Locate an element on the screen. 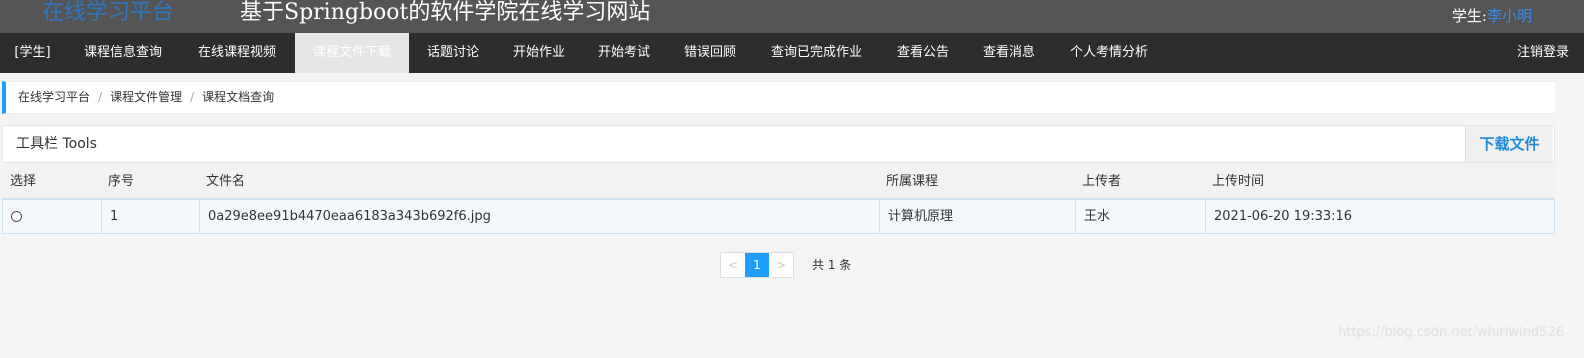 This screenshot has height=358, width=1584. column-header-uploader: 上传者 is located at coordinates (1139, 181).